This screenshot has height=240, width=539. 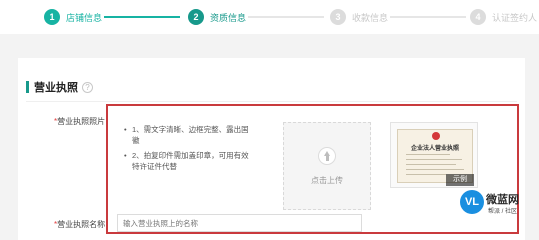 I want to click on license-photo-label-text: 营业执照照片, so click(x=81, y=121).